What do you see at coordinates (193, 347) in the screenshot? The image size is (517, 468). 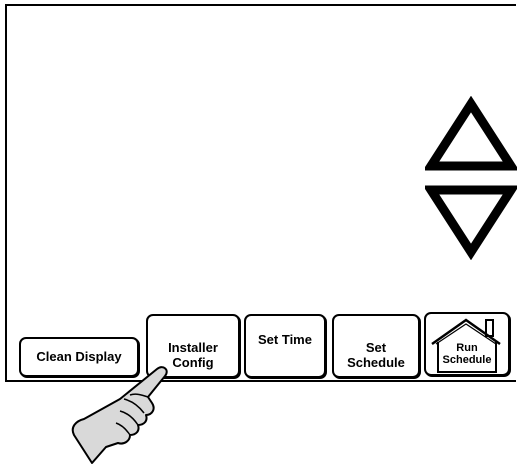 I see `installer-config-label-line1: Installer` at bounding box center [193, 347].